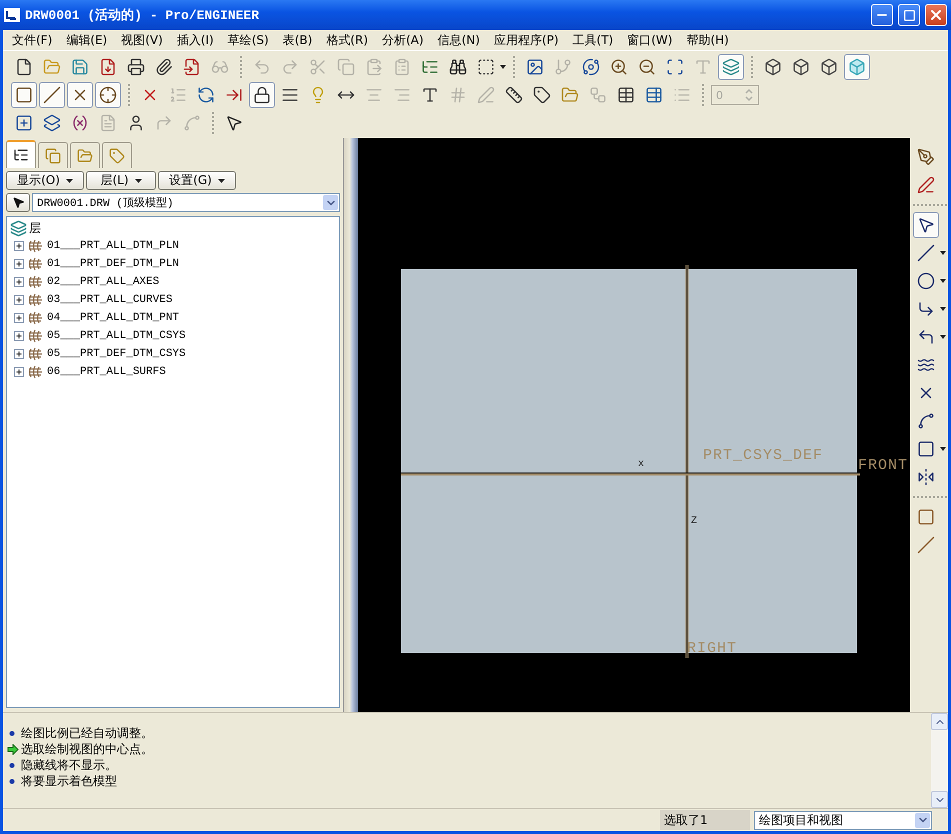  I want to click on filter-select: 绘图项目和视图, so click(843, 820).